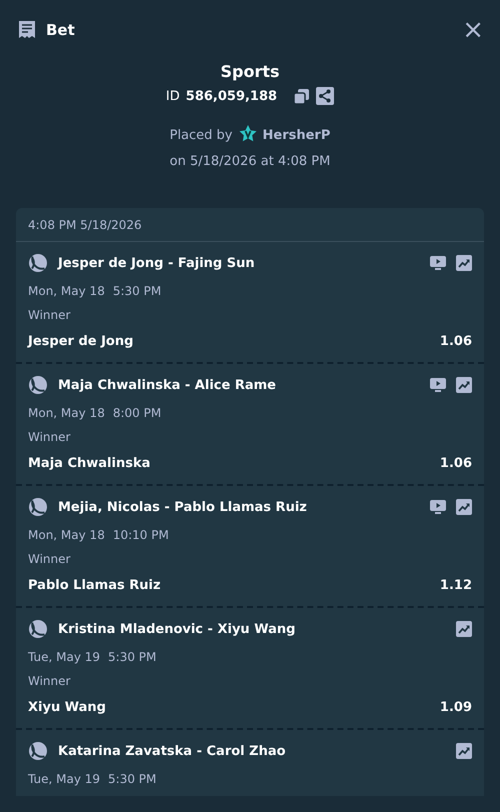 The width and height of the screenshot is (500, 812). Describe the element at coordinates (239, 507) in the screenshot. I see `event-name: Mejia, Nicolas - Pablo Llamas Ruiz` at that location.